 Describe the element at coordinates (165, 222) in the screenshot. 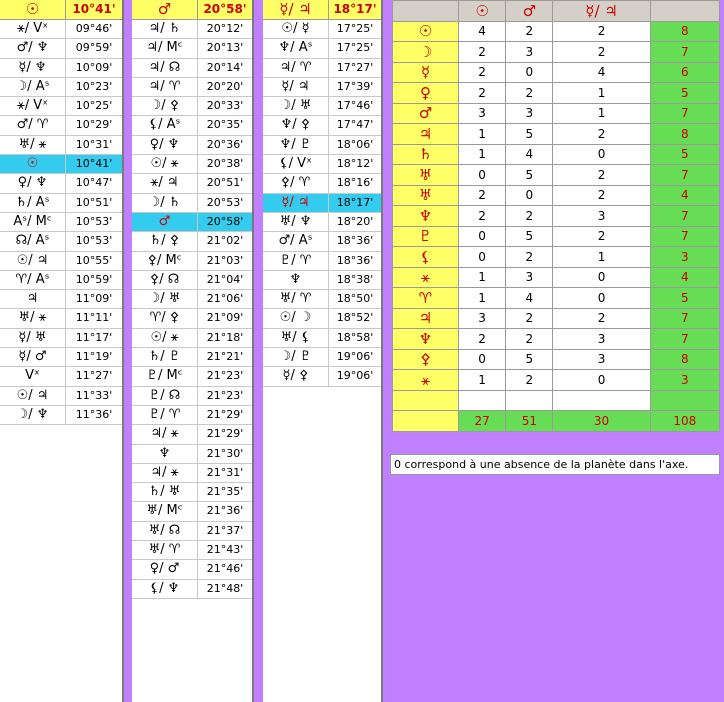

I see `midpoint-label: ♂` at that location.